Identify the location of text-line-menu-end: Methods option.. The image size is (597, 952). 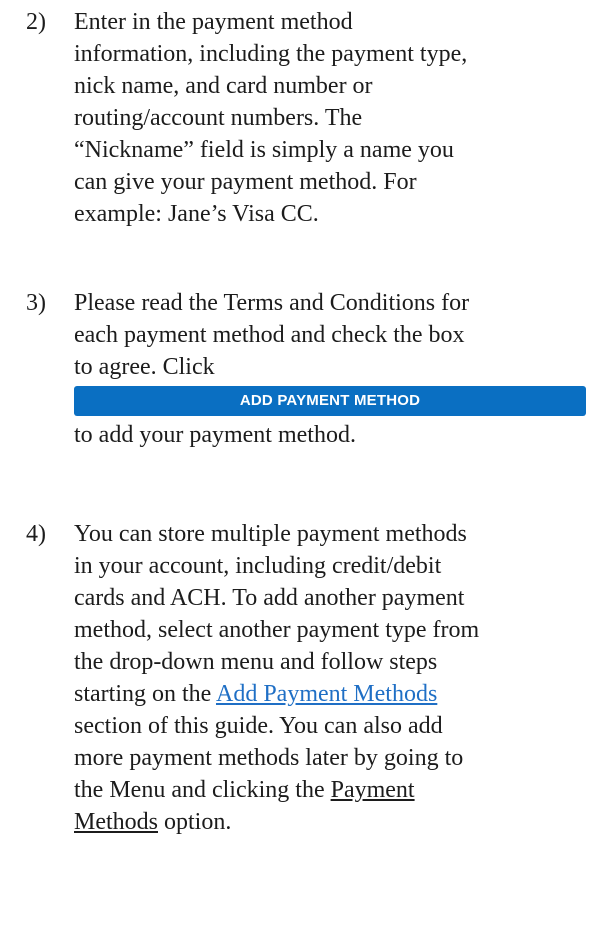
(329, 822).